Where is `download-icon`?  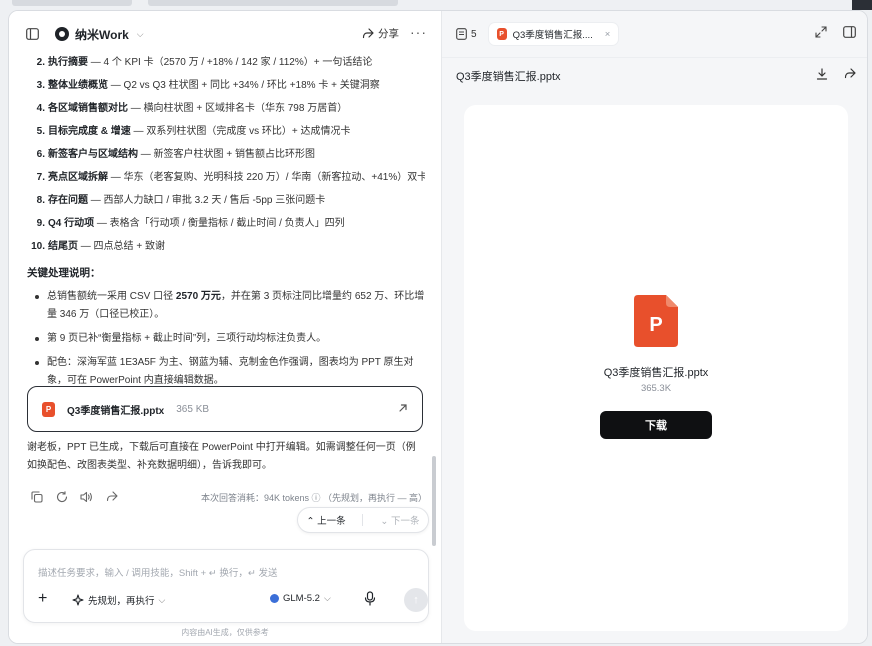 download-icon is located at coordinates (822, 75).